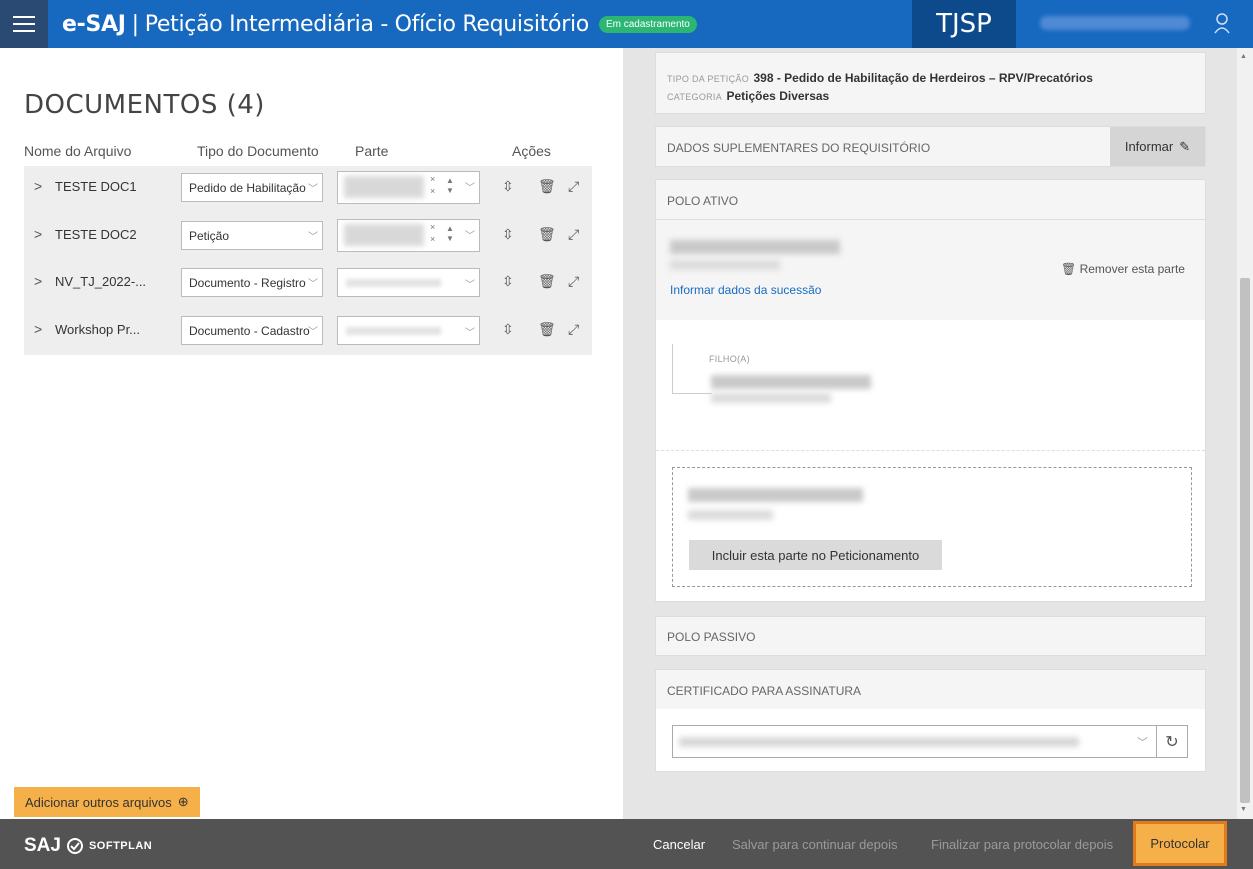 This screenshot has width=1253, height=869. Describe the element at coordinates (252, 235) in the screenshot. I see `document-type-select: Petição ﹀` at that location.